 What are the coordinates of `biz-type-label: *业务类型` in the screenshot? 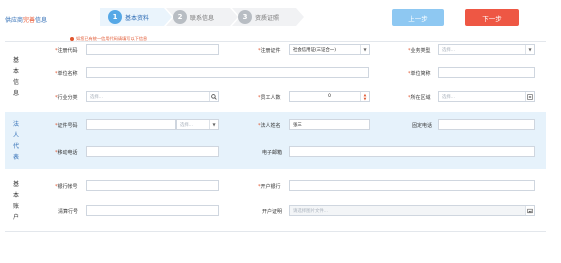 It's located at (419, 51).